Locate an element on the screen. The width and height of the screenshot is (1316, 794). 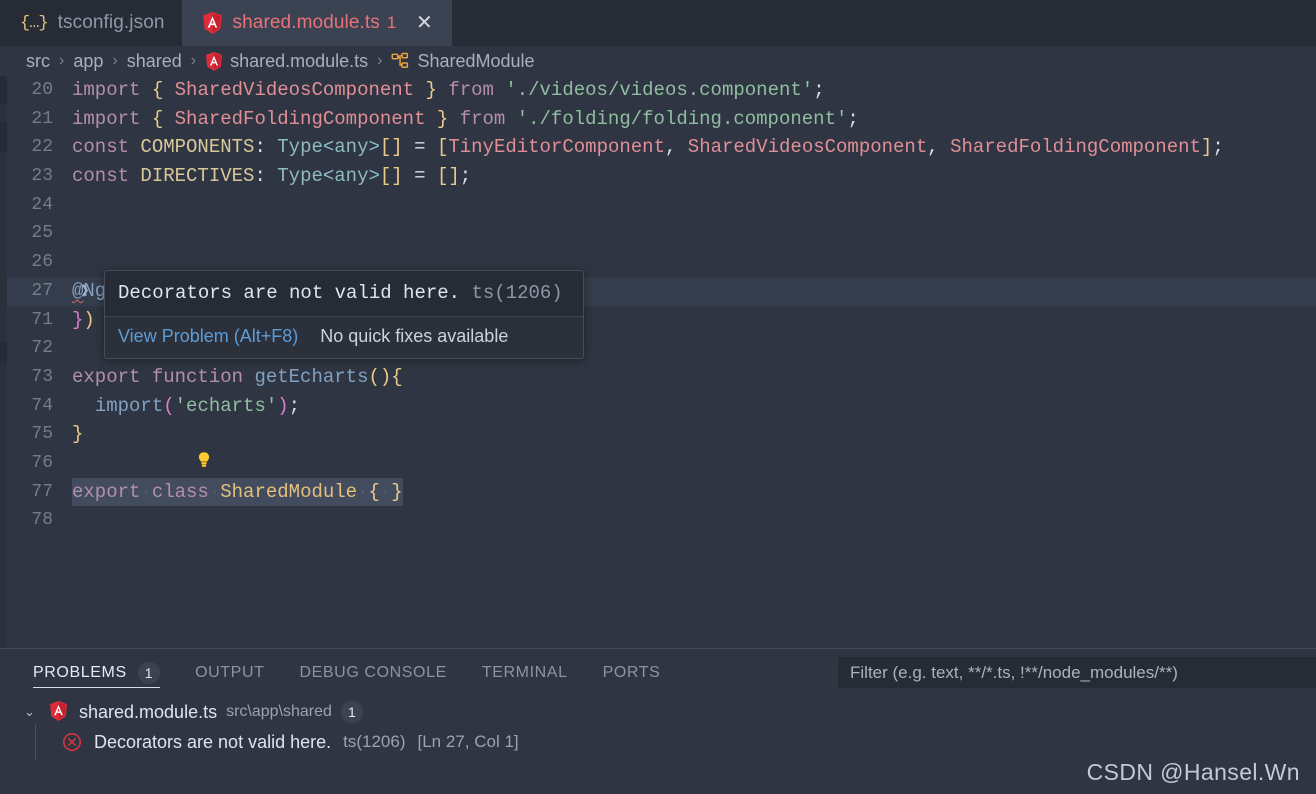
panel-tab-label: DEBUG CONSOLE is located at coordinates (373, 672).